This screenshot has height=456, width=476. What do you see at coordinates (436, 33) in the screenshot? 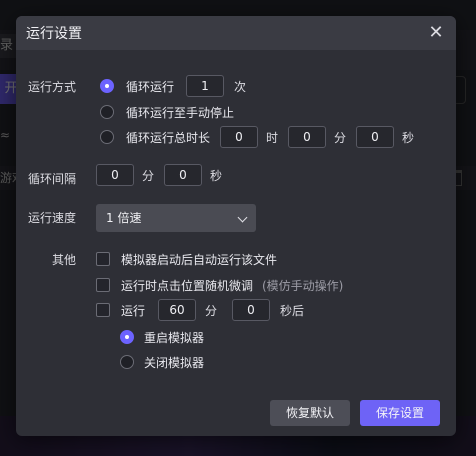
I see `close-icon: ✕` at bounding box center [436, 33].